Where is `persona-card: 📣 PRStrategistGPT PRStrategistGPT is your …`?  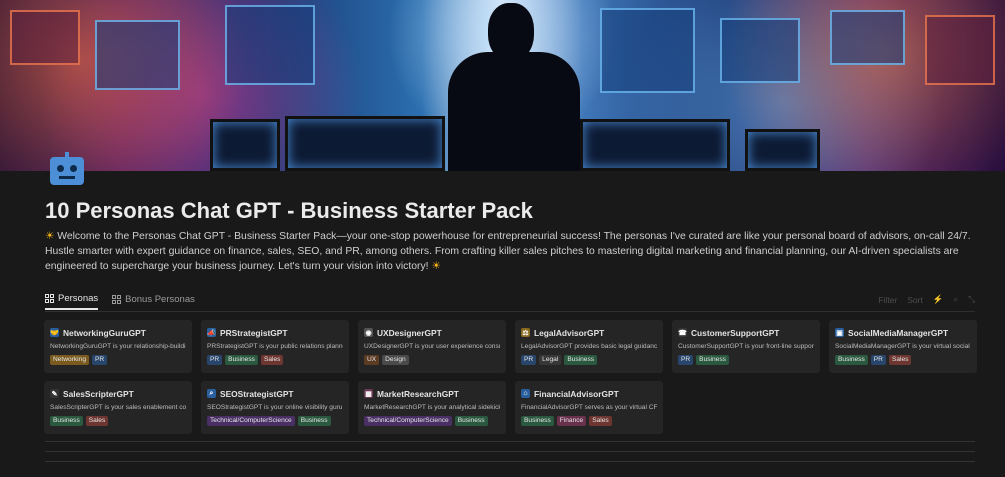 persona-card: 📣 PRStrategistGPT PRStrategistGPT is your … is located at coordinates (275, 346).